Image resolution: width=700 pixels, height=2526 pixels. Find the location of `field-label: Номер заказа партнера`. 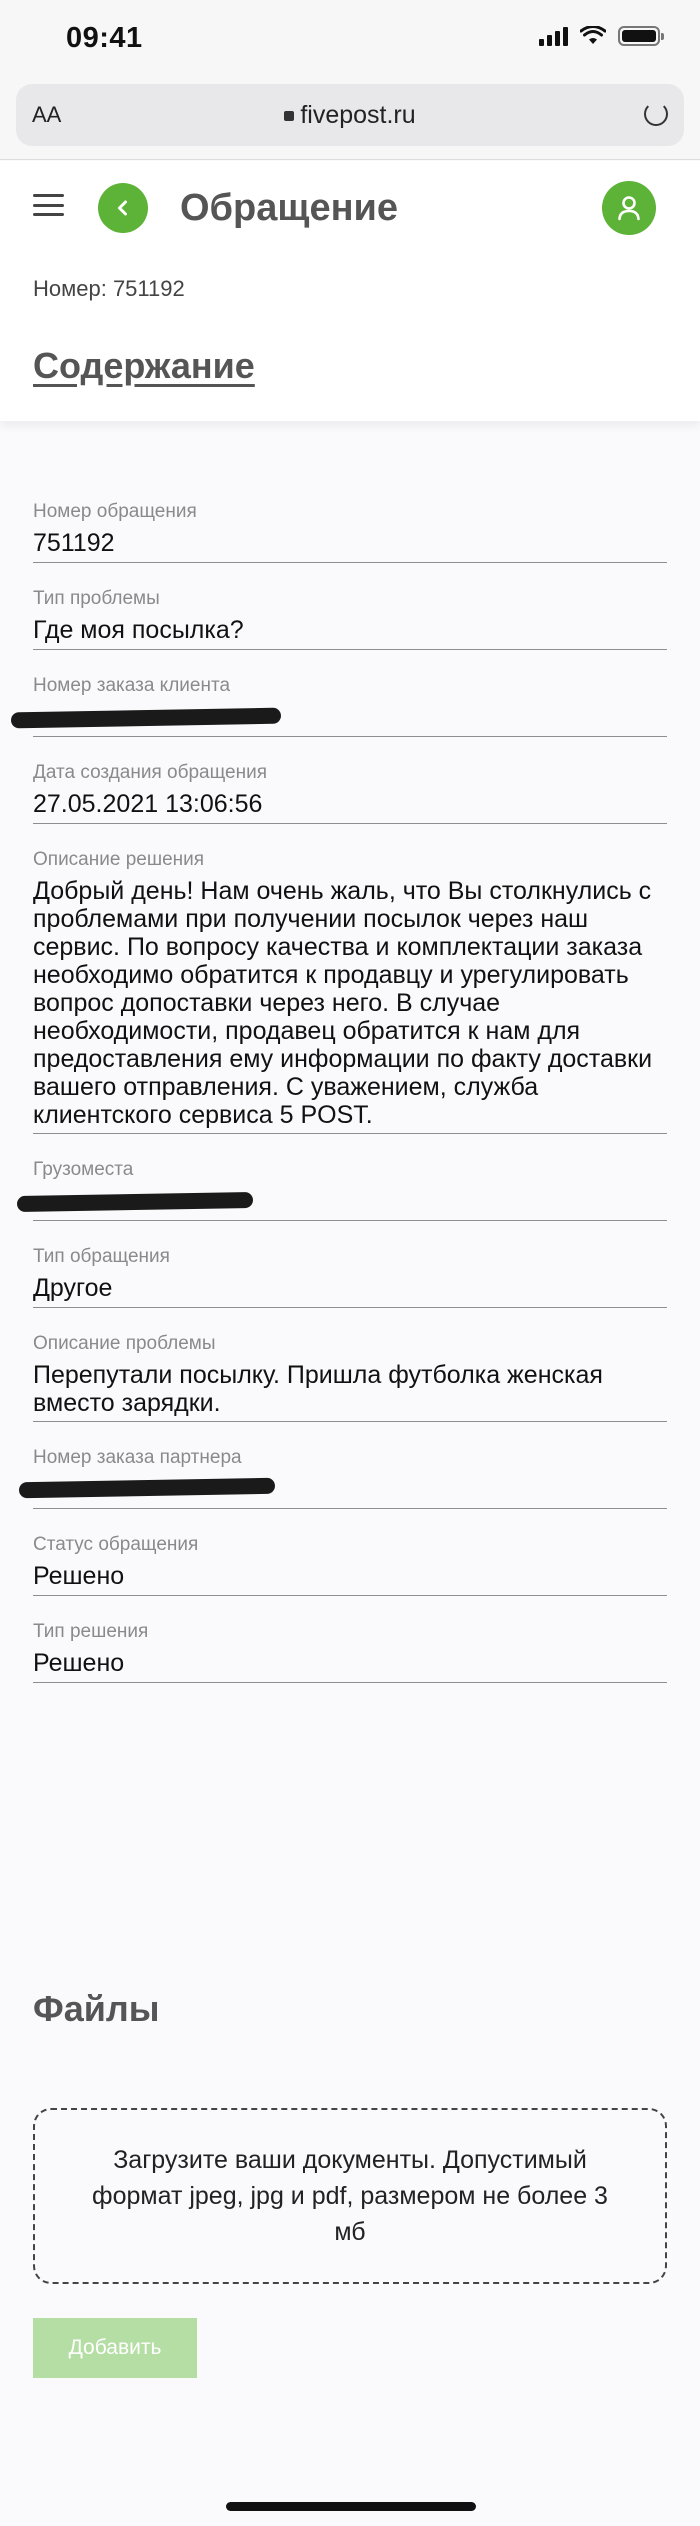

field-label: Номер заказа партнера is located at coordinates (137, 1457).